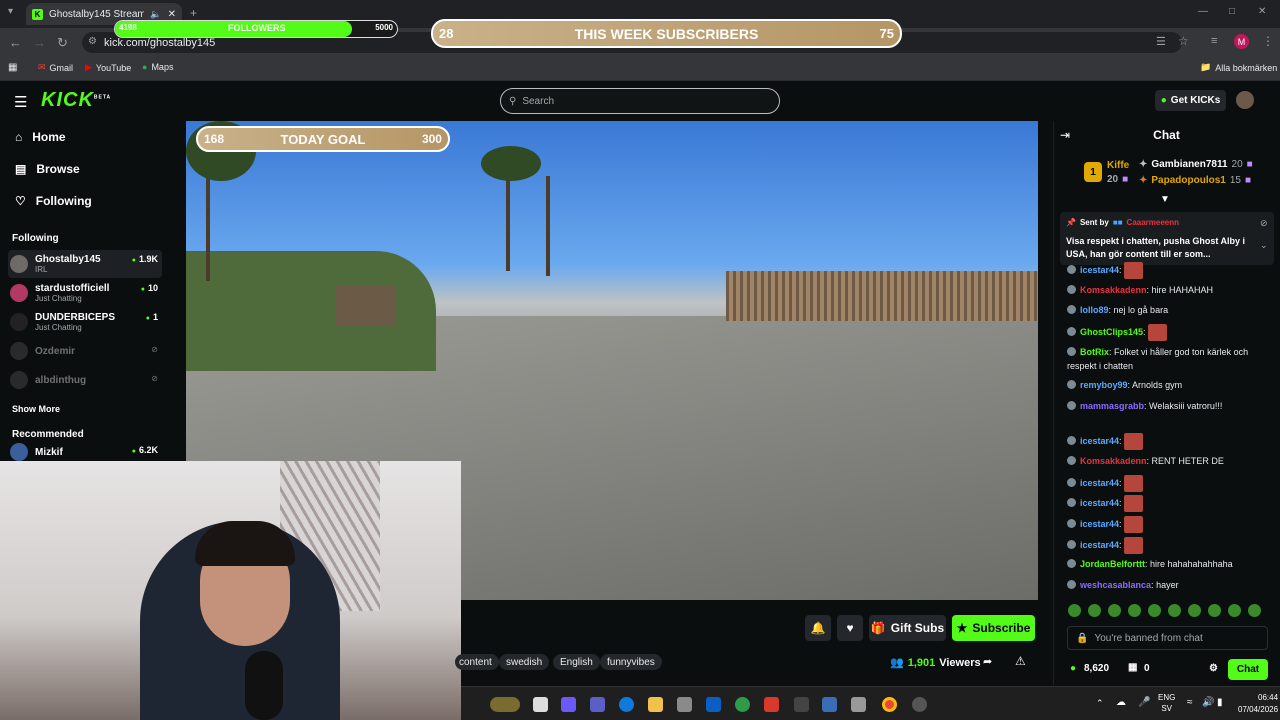 Image resolution: width=1280 pixels, height=720 pixels. I want to click on volume-icon: 🔊, so click(1208, 702).